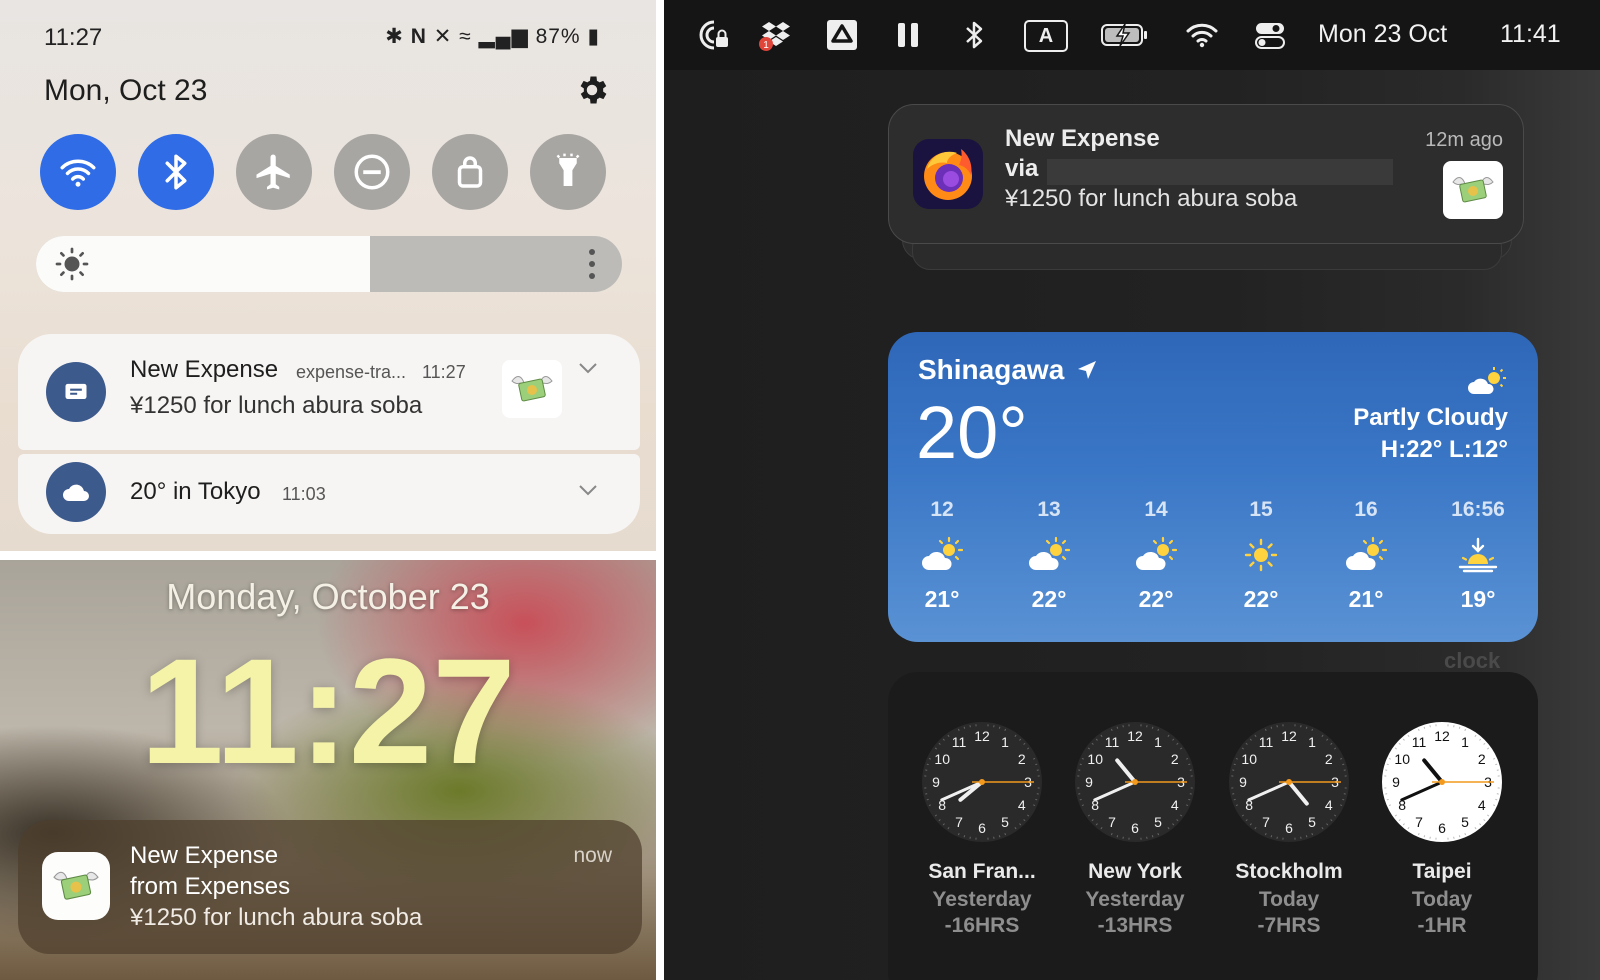 Image resolution: width=1600 pixels, height=980 pixels. What do you see at coordinates (1366, 509) in the screenshot?
I see `forecast-hour: 16` at bounding box center [1366, 509].